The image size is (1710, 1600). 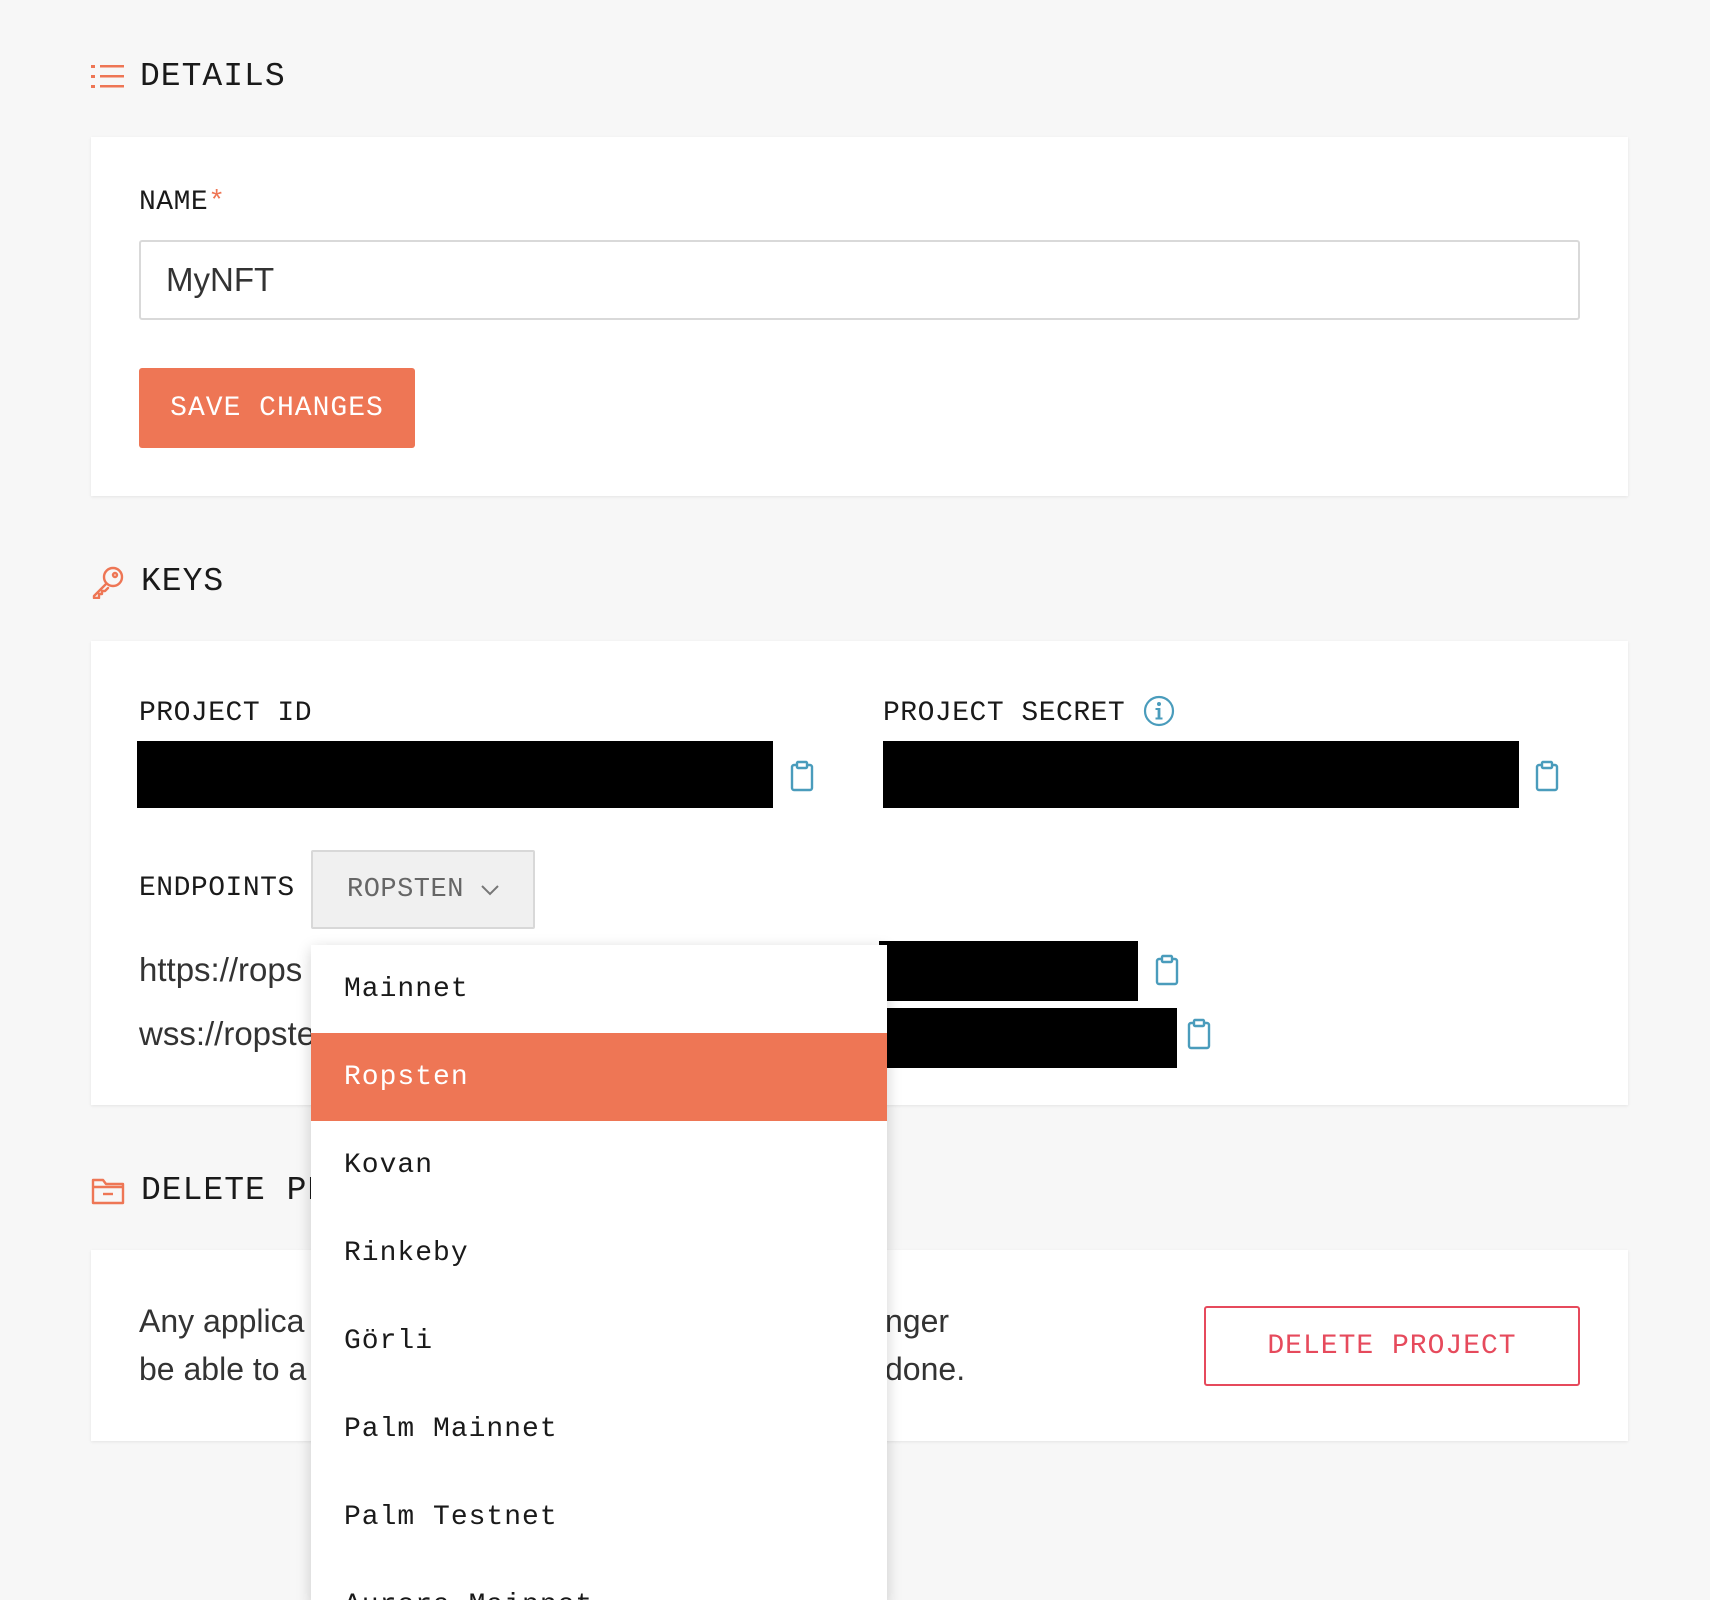 I want to click on delete-warning-line1-right: nger, so click(x=917, y=1321).